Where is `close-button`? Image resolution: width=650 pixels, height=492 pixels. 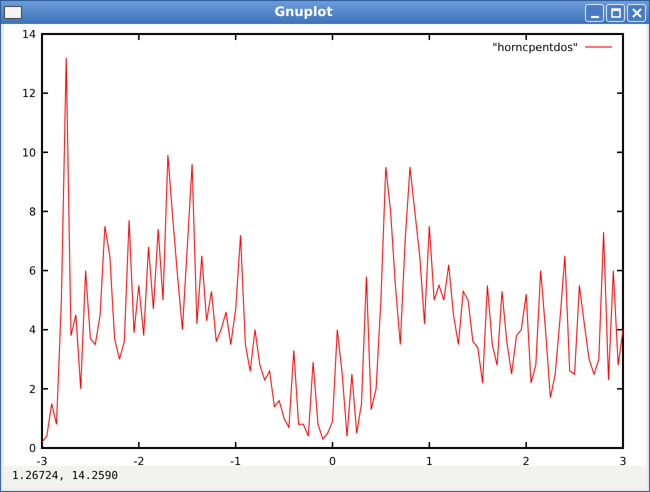 close-button is located at coordinates (636, 13).